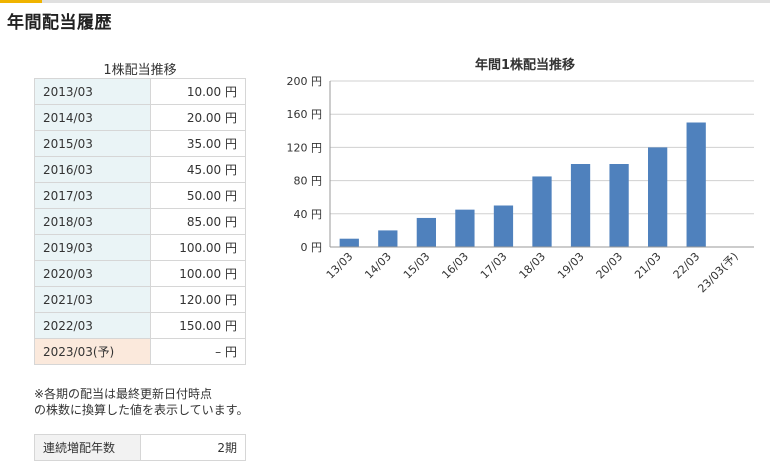 The image size is (770, 470). Describe the element at coordinates (308, 181) in the screenshot. I see `y-tick-label: 80 円` at that location.